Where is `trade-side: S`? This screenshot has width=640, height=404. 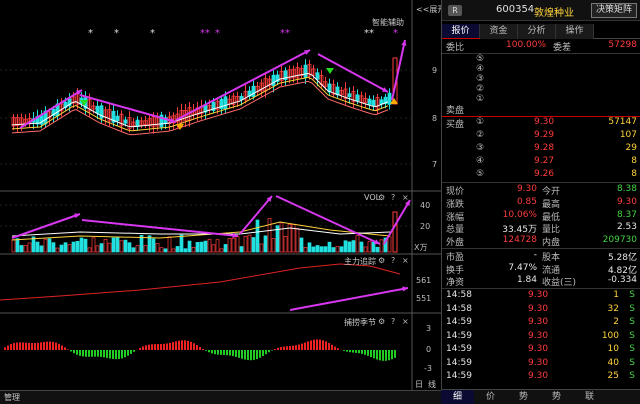
trade-side: S is located at coordinates (632, 349).